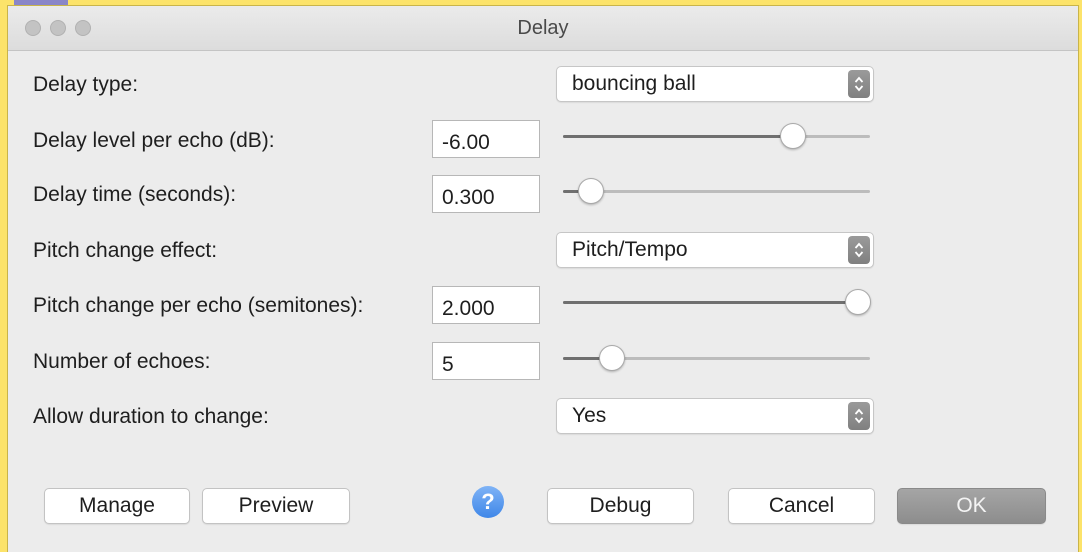 This screenshot has width=1082, height=552. I want to click on delay-level-input, so click(486, 139).